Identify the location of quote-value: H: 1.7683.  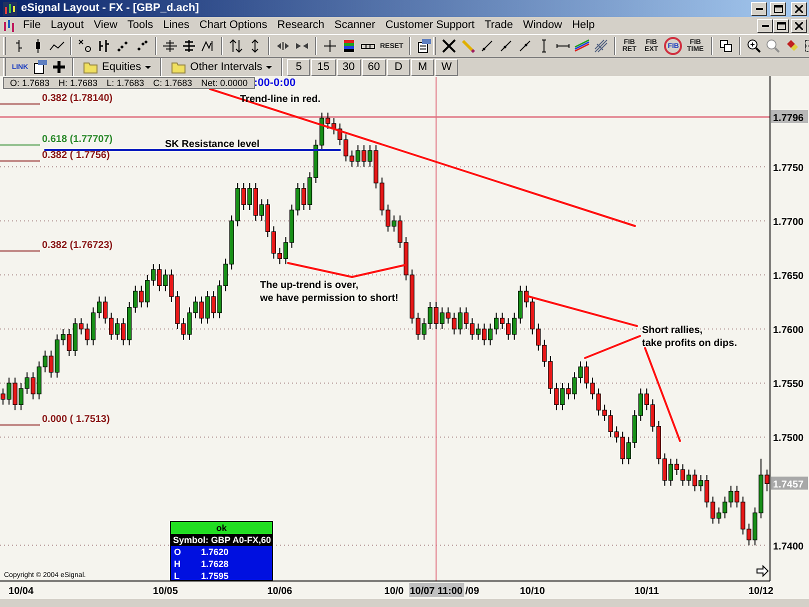
(78, 83).